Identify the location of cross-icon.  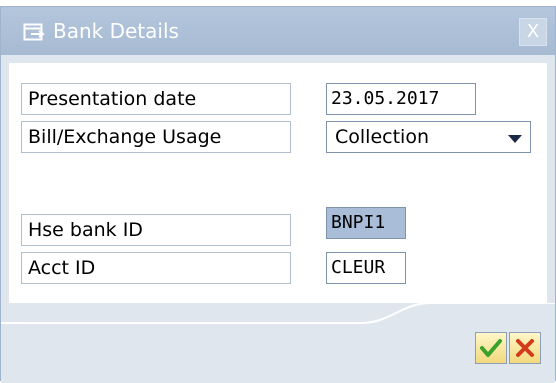
(525, 348).